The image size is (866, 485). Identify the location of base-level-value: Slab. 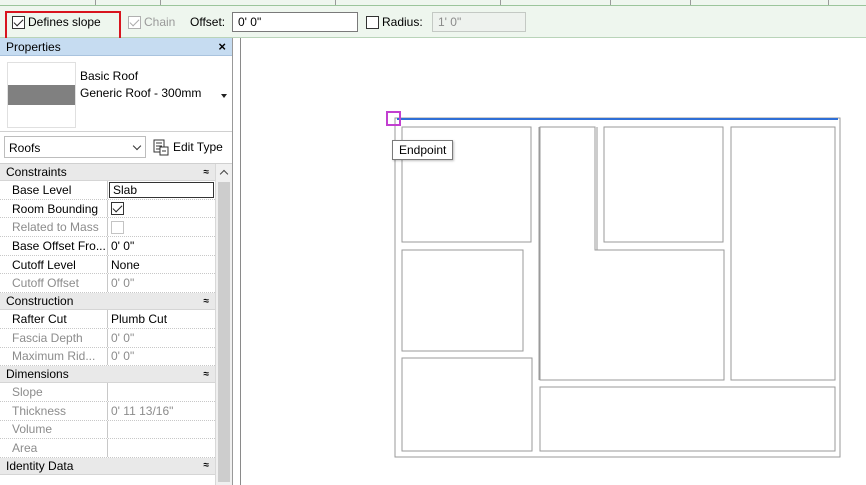
(161, 190).